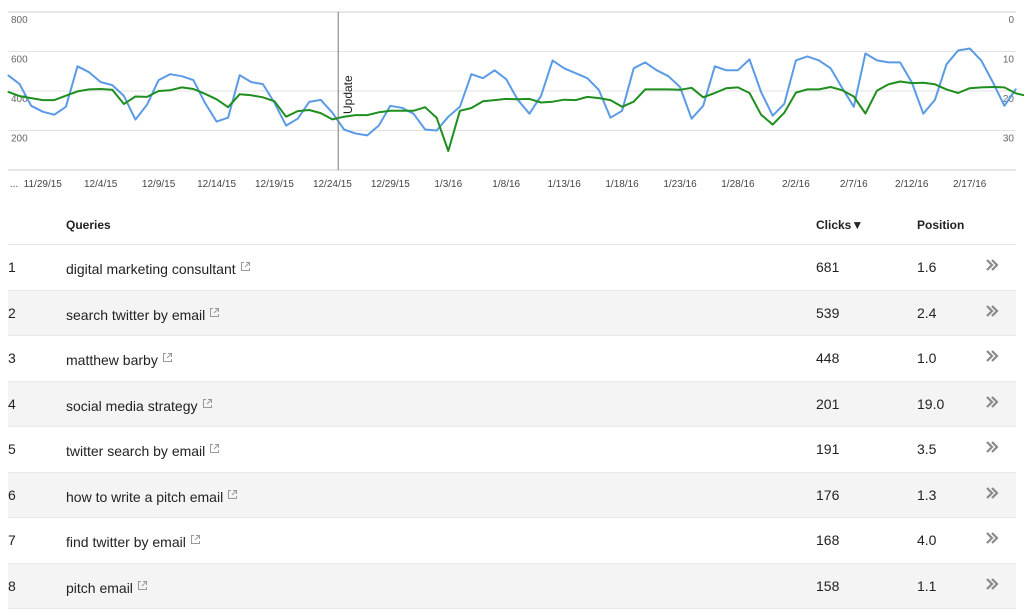 The width and height of the screenshot is (1024, 609). What do you see at coordinates (506, 184) in the screenshot?
I see `x-tick-label: 1/8/16` at bounding box center [506, 184].